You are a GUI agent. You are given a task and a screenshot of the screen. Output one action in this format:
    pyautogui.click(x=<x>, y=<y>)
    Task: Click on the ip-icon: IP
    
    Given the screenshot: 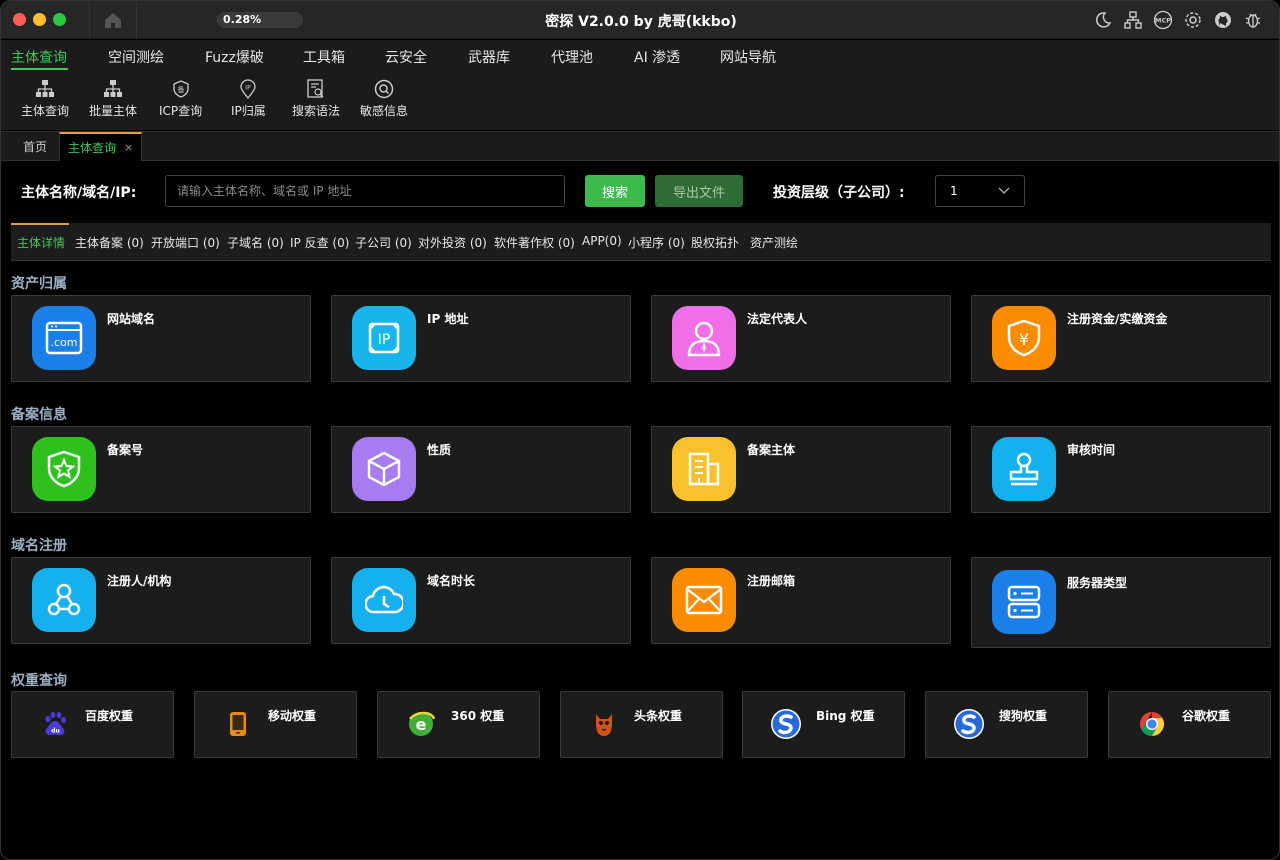 What is the action you would take?
    pyautogui.click(x=384, y=338)
    